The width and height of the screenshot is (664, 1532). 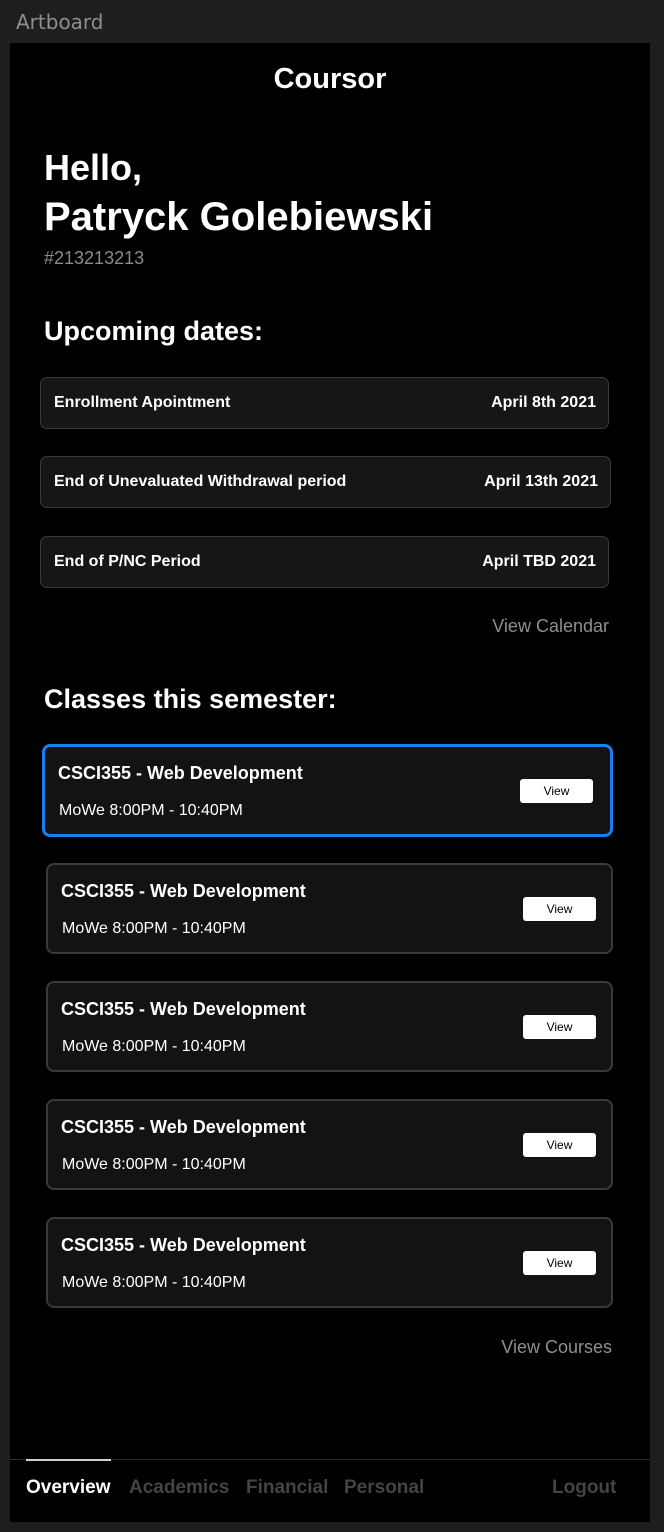 What do you see at coordinates (94, 258) in the screenshot?
I see `student-id: #213213213` at bounding box center [94, 258].